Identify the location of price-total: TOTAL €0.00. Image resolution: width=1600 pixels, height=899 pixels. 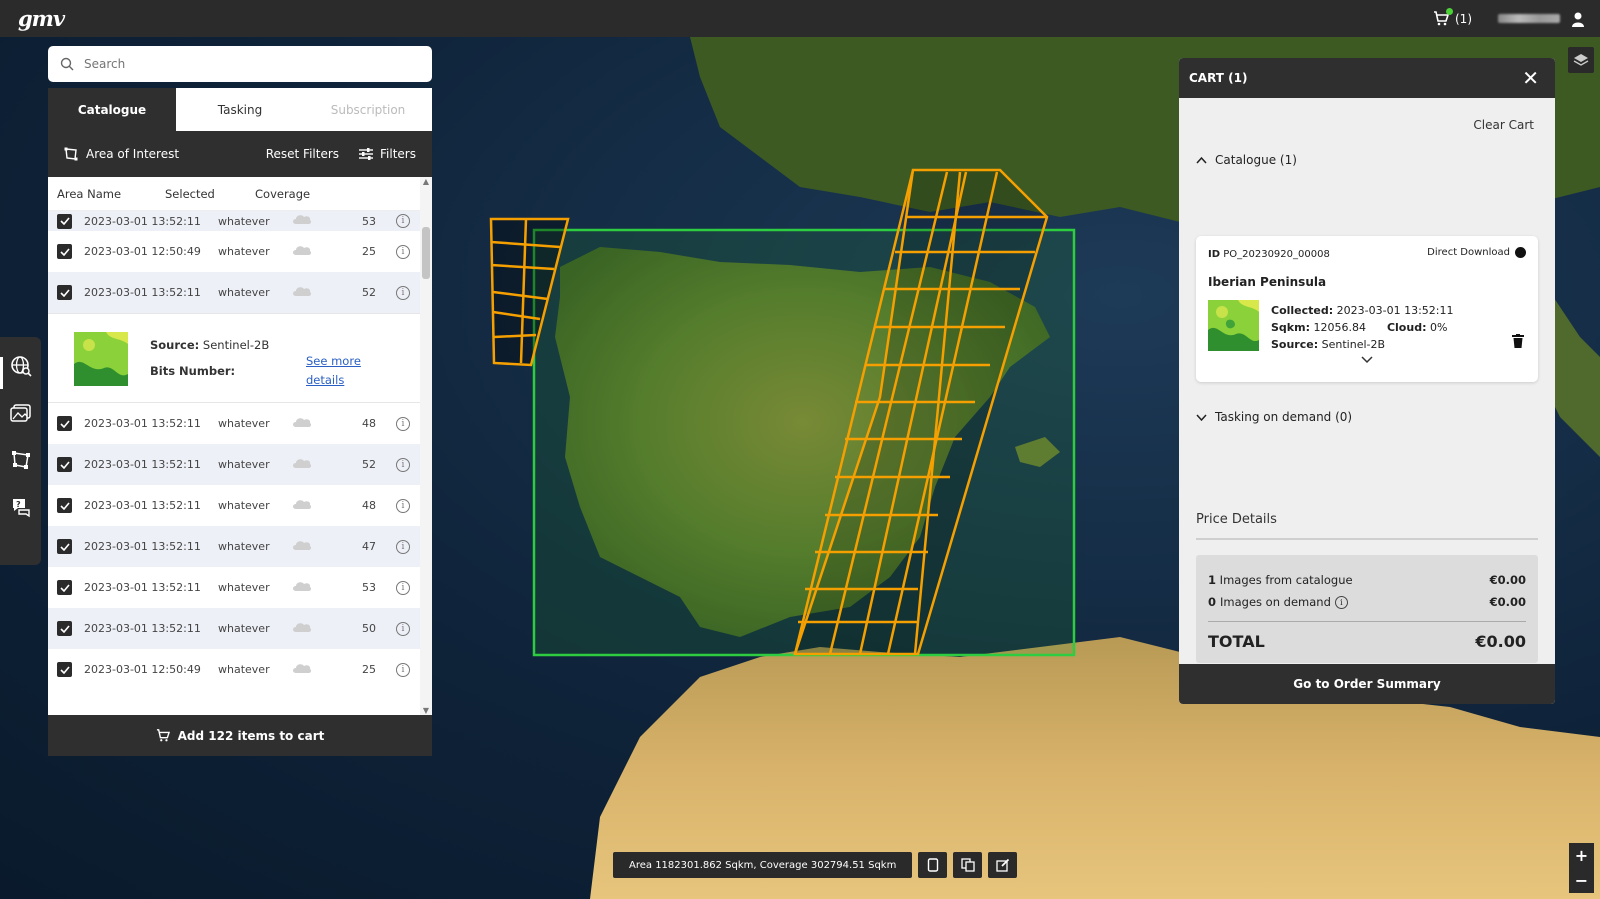
(1367, 641).